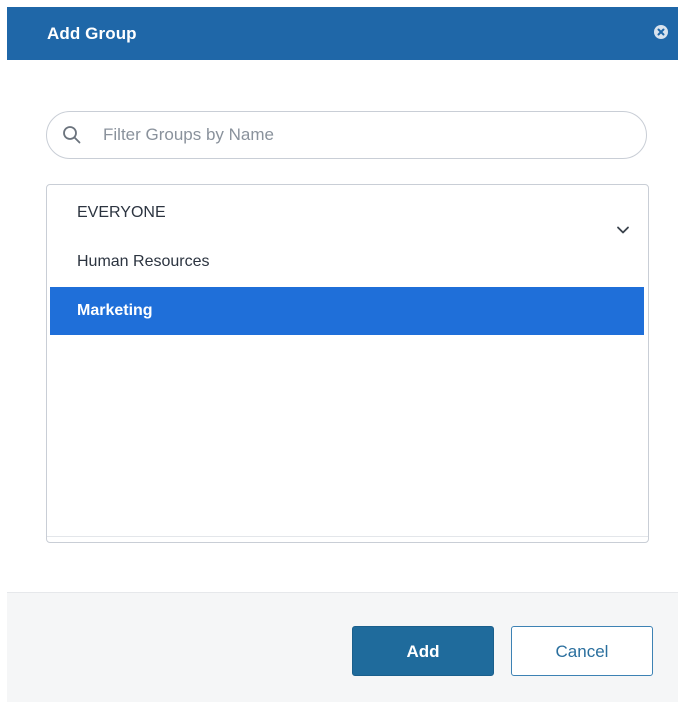 The height and width of the screenshot is (702, 678). I want to click on list-divider, so click(347, 536).